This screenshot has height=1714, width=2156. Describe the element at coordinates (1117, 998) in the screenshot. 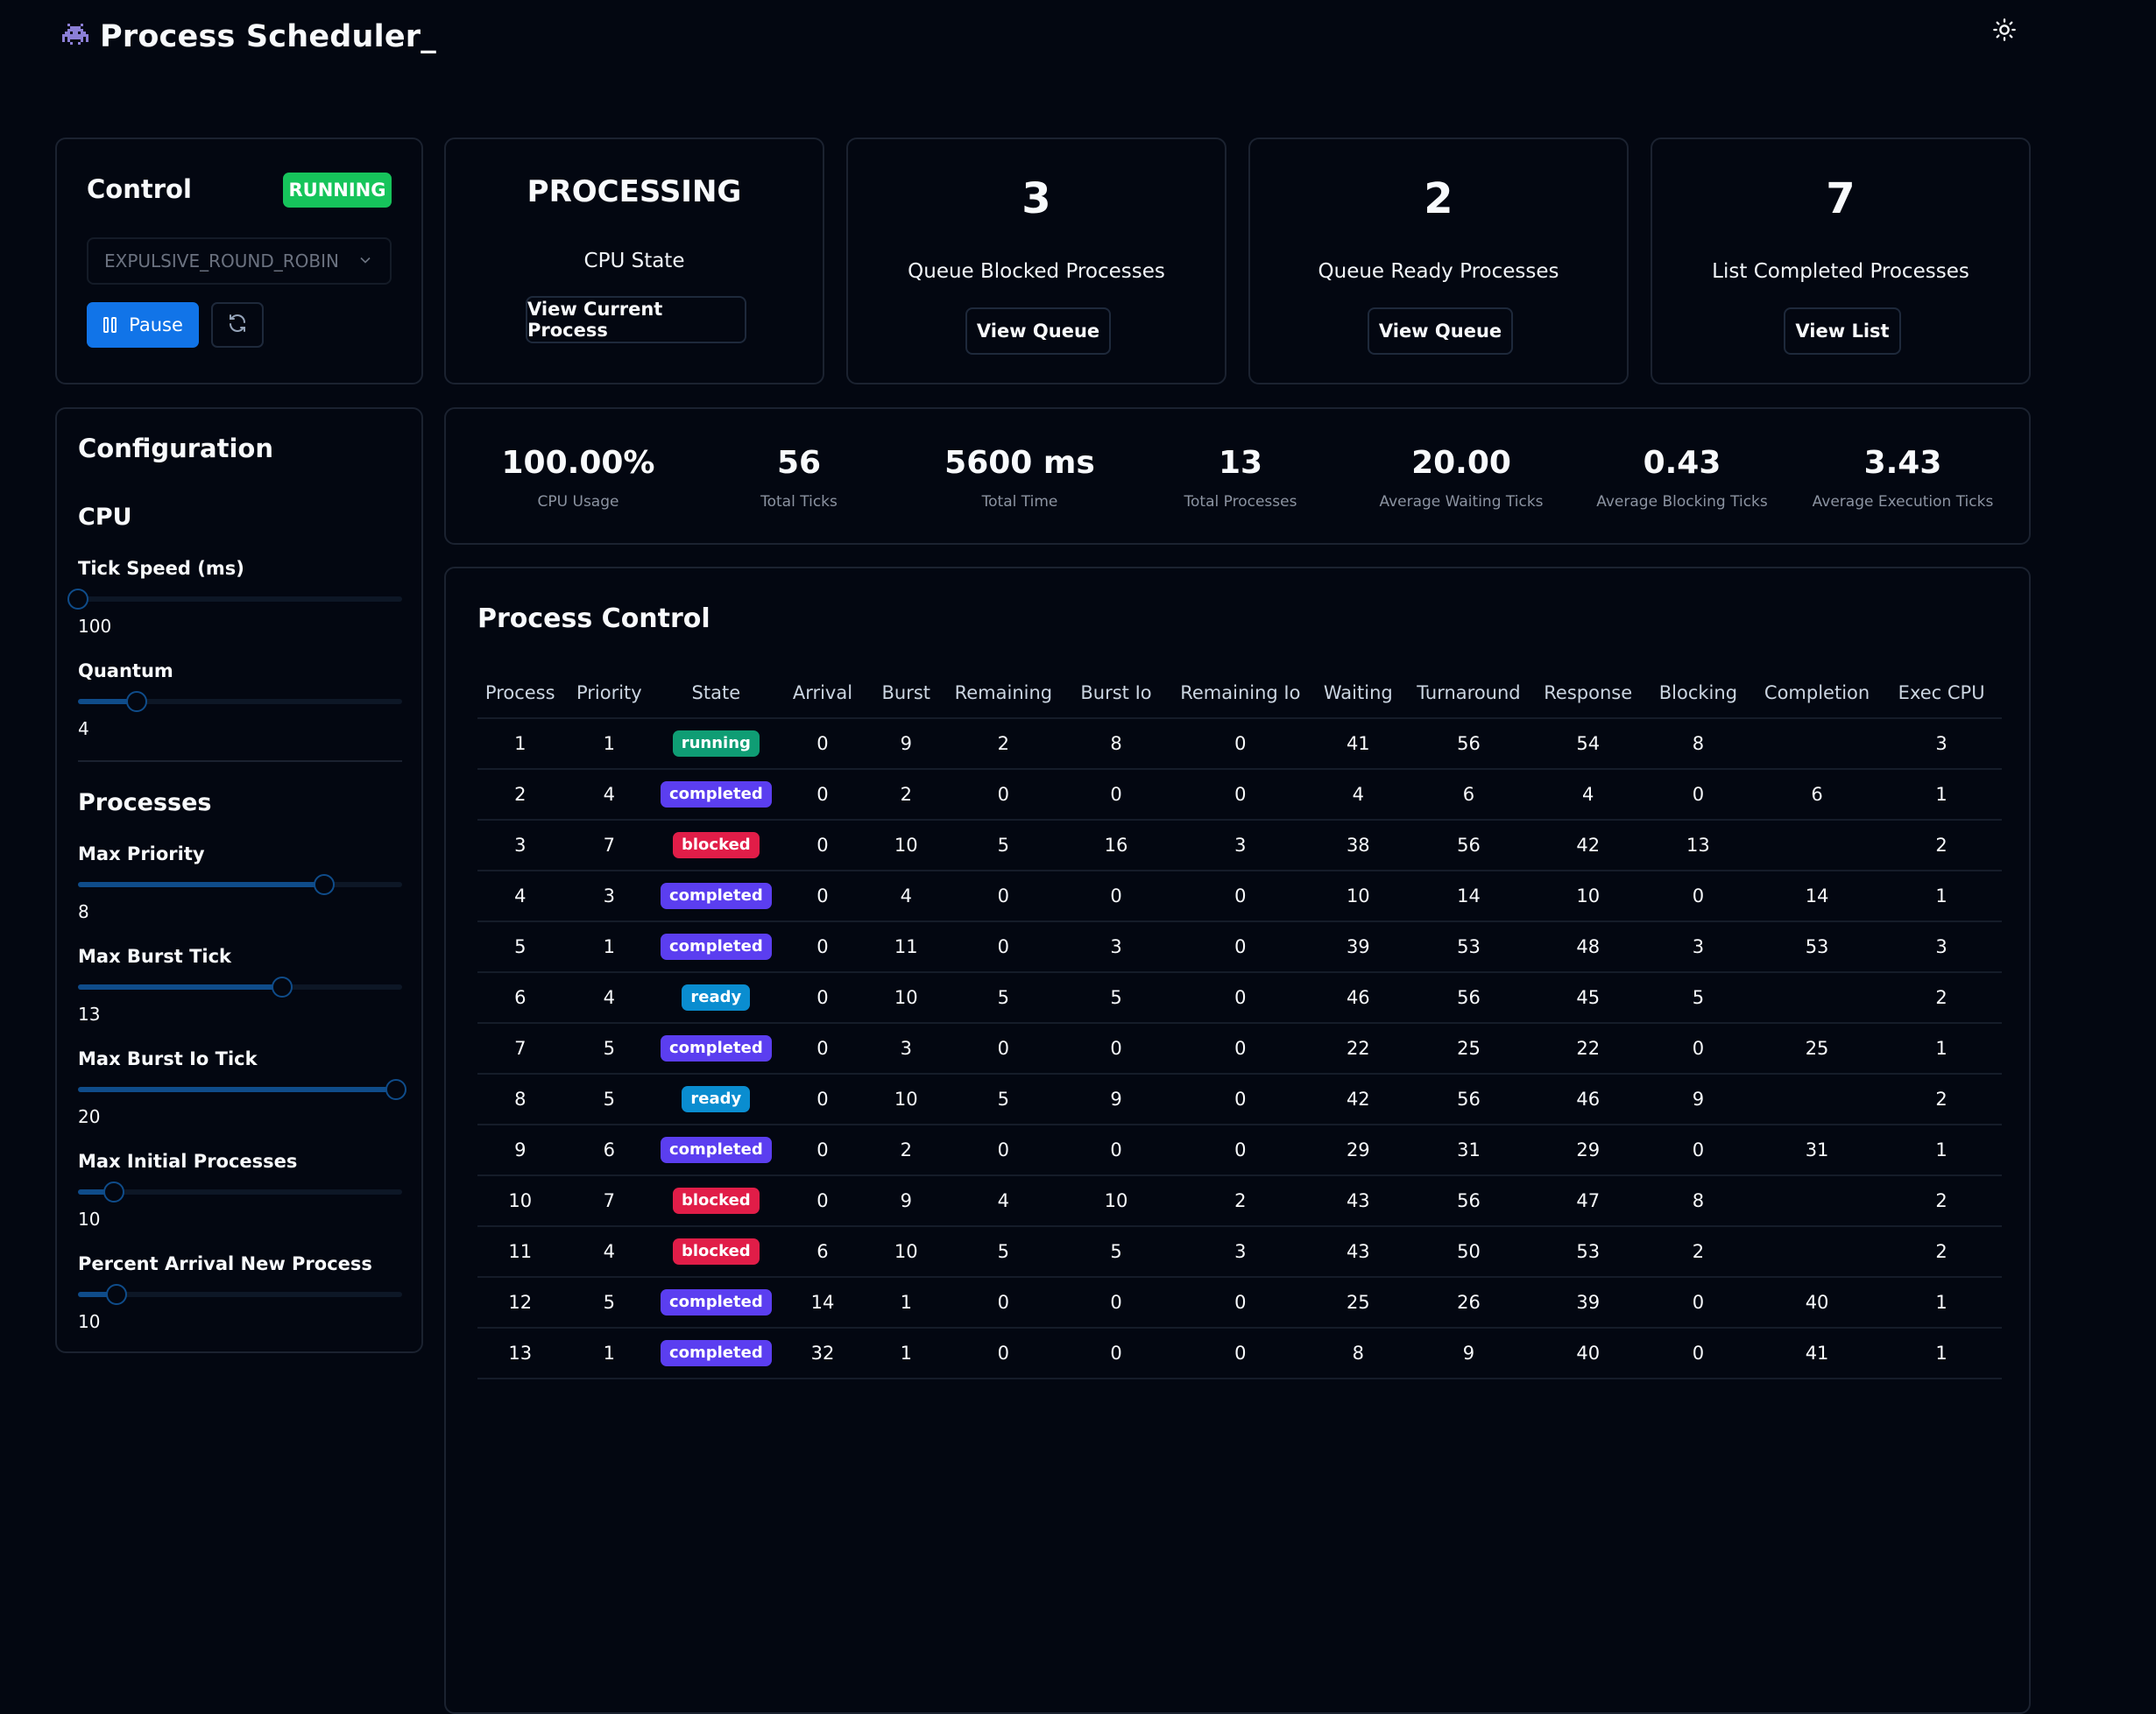

I see `cell-burst-io: 5` at that location.